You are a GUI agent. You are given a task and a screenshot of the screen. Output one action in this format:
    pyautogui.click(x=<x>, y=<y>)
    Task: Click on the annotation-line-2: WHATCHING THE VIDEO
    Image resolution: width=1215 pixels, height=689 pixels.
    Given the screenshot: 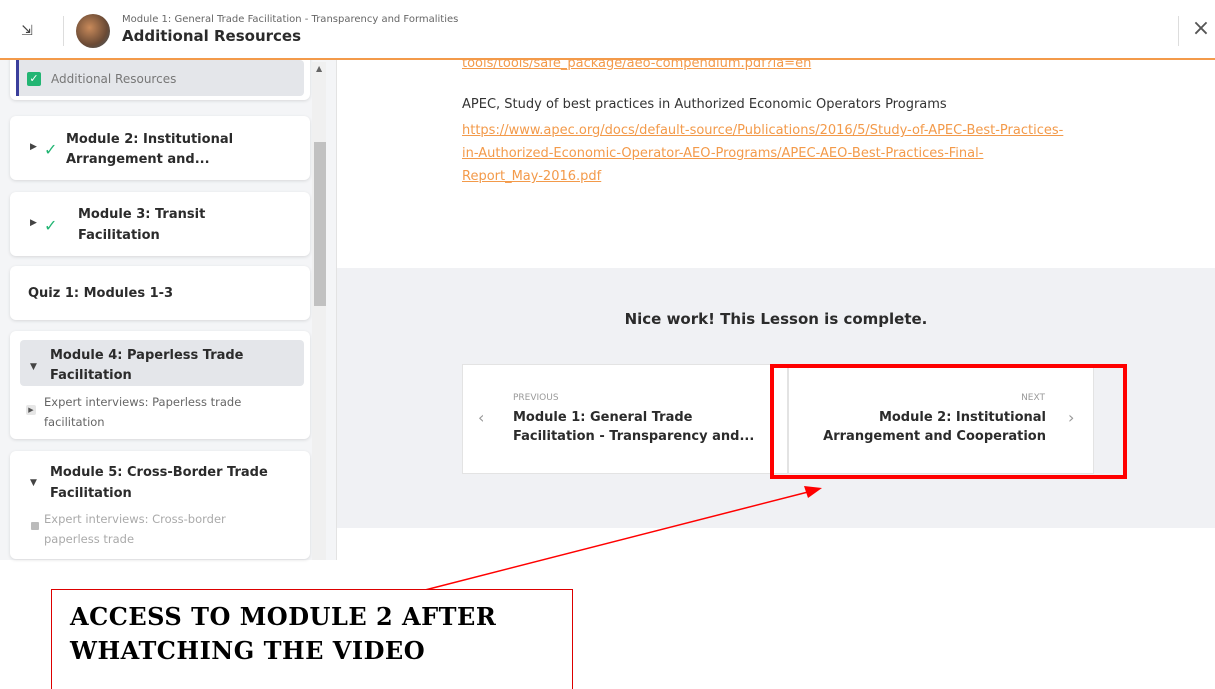 What is the action you would take?
    pyautogui.click(x=248, y=650)
    